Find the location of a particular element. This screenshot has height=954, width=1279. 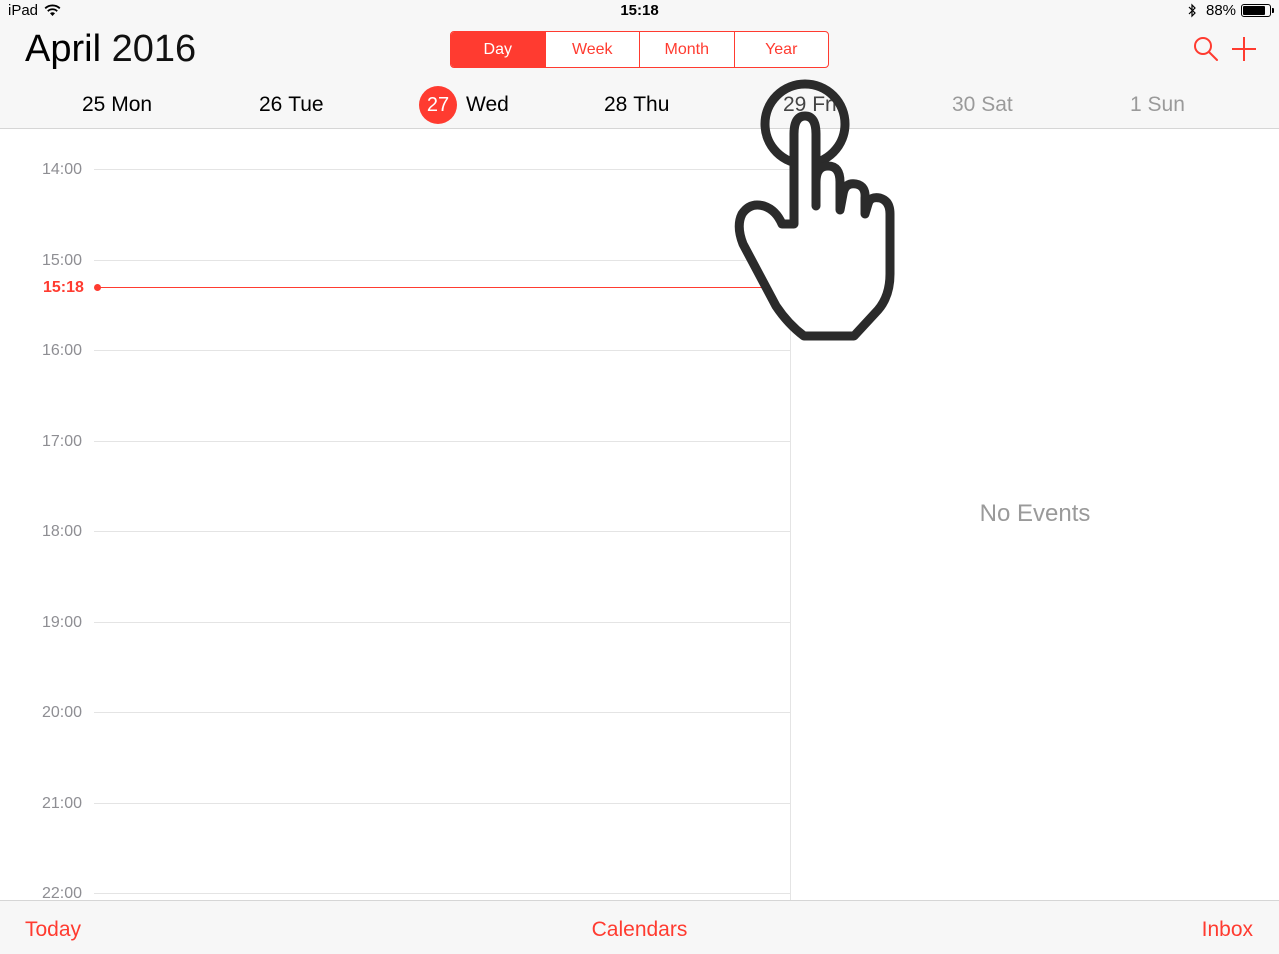

day-name: Wed is located at coordinates (487, 104).